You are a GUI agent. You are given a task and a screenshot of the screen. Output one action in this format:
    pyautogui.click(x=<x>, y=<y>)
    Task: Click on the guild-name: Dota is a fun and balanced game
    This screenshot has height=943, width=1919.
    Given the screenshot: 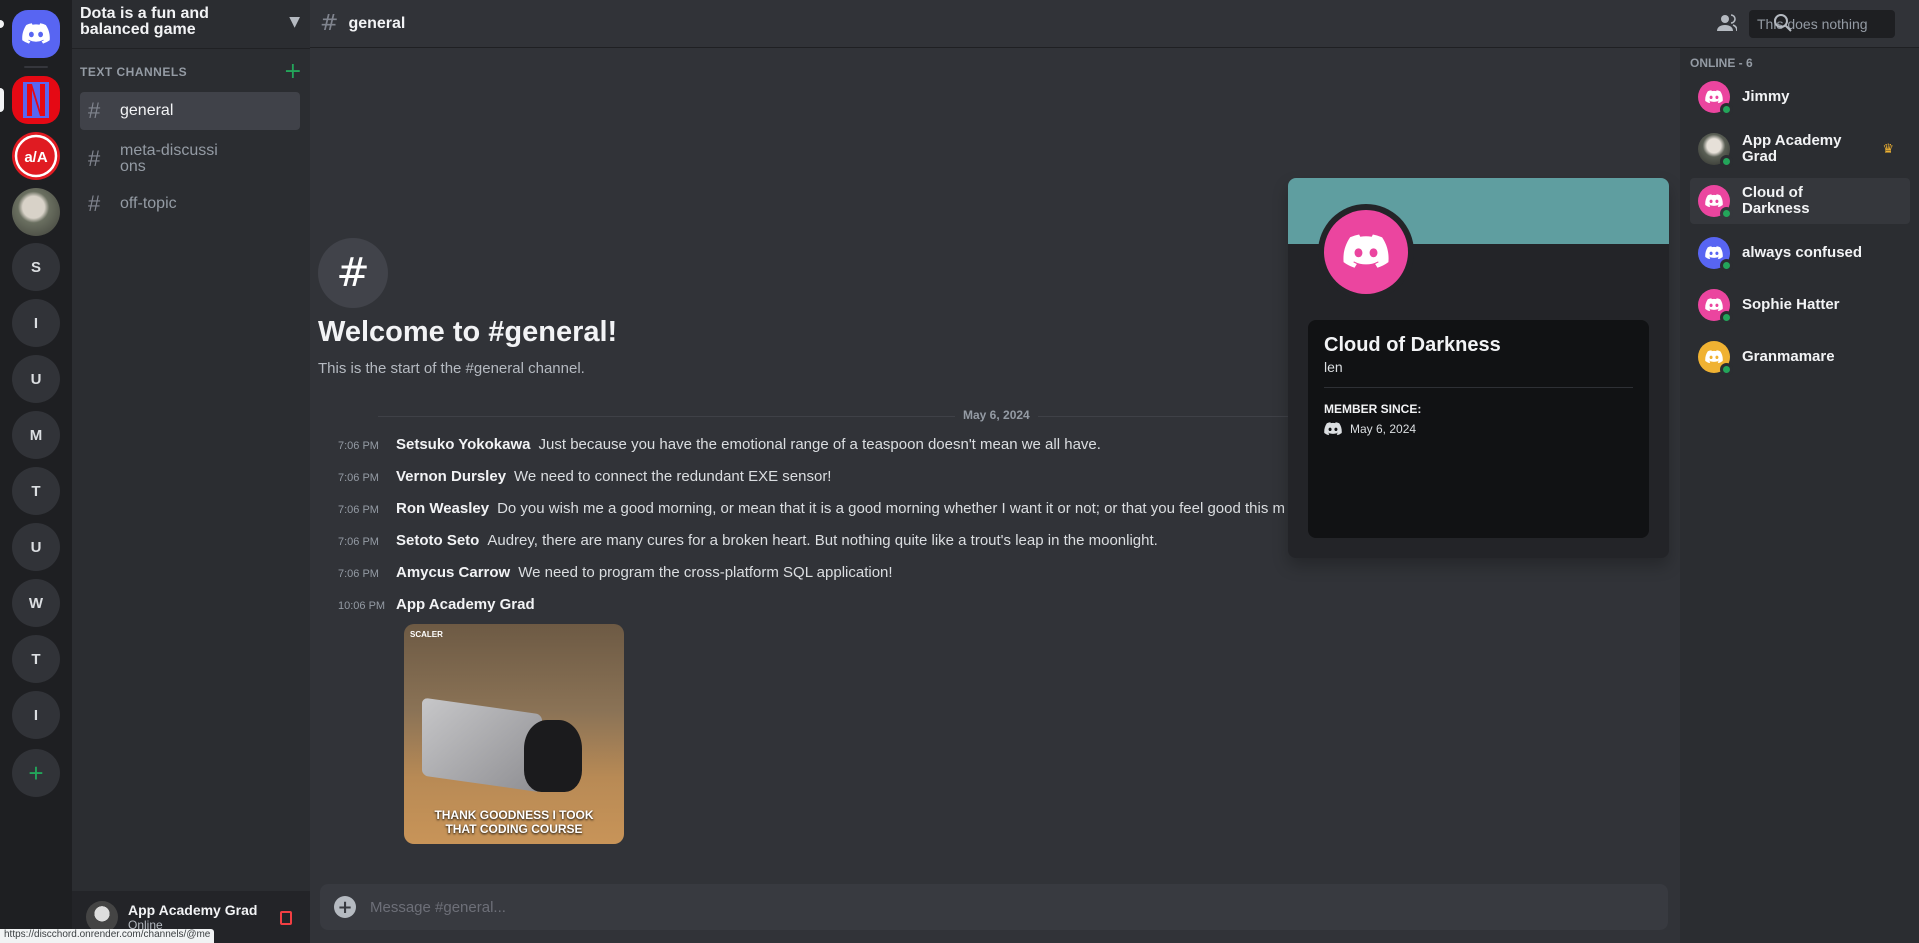 What is the action you would take?
    pyautogui.click(x=144, y=21)
    